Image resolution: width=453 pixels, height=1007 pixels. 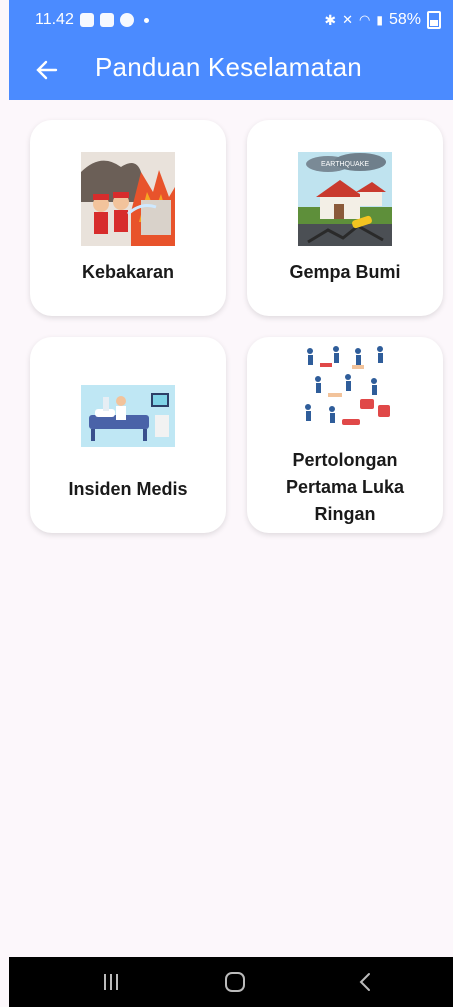 What do you see at coordinates (330, 19) in the screenshot?
I see `bluetooth-icon: ✱` at bounding box center [330, 19].